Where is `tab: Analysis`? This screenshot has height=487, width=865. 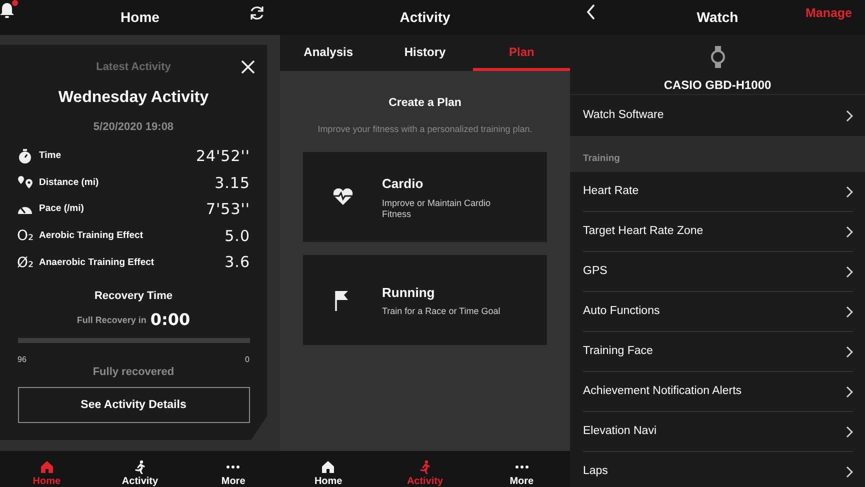 tab: Analysis is located at coordinates (328, 53).